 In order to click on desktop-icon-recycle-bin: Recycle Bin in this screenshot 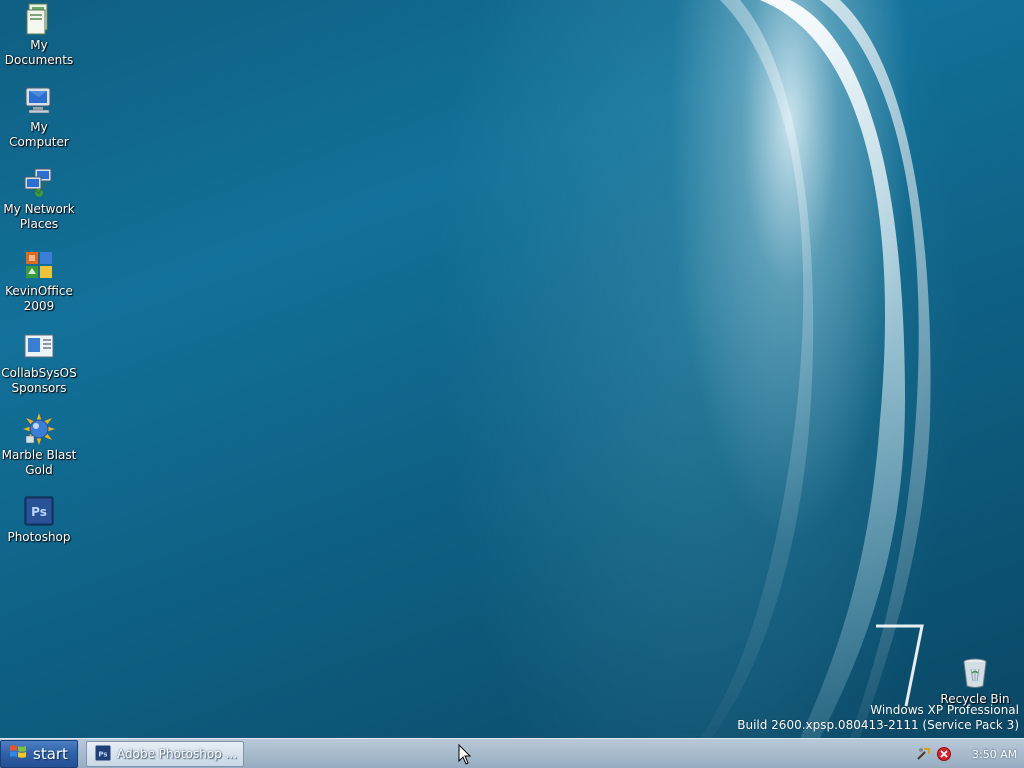, I will do `click(975, 681)`.